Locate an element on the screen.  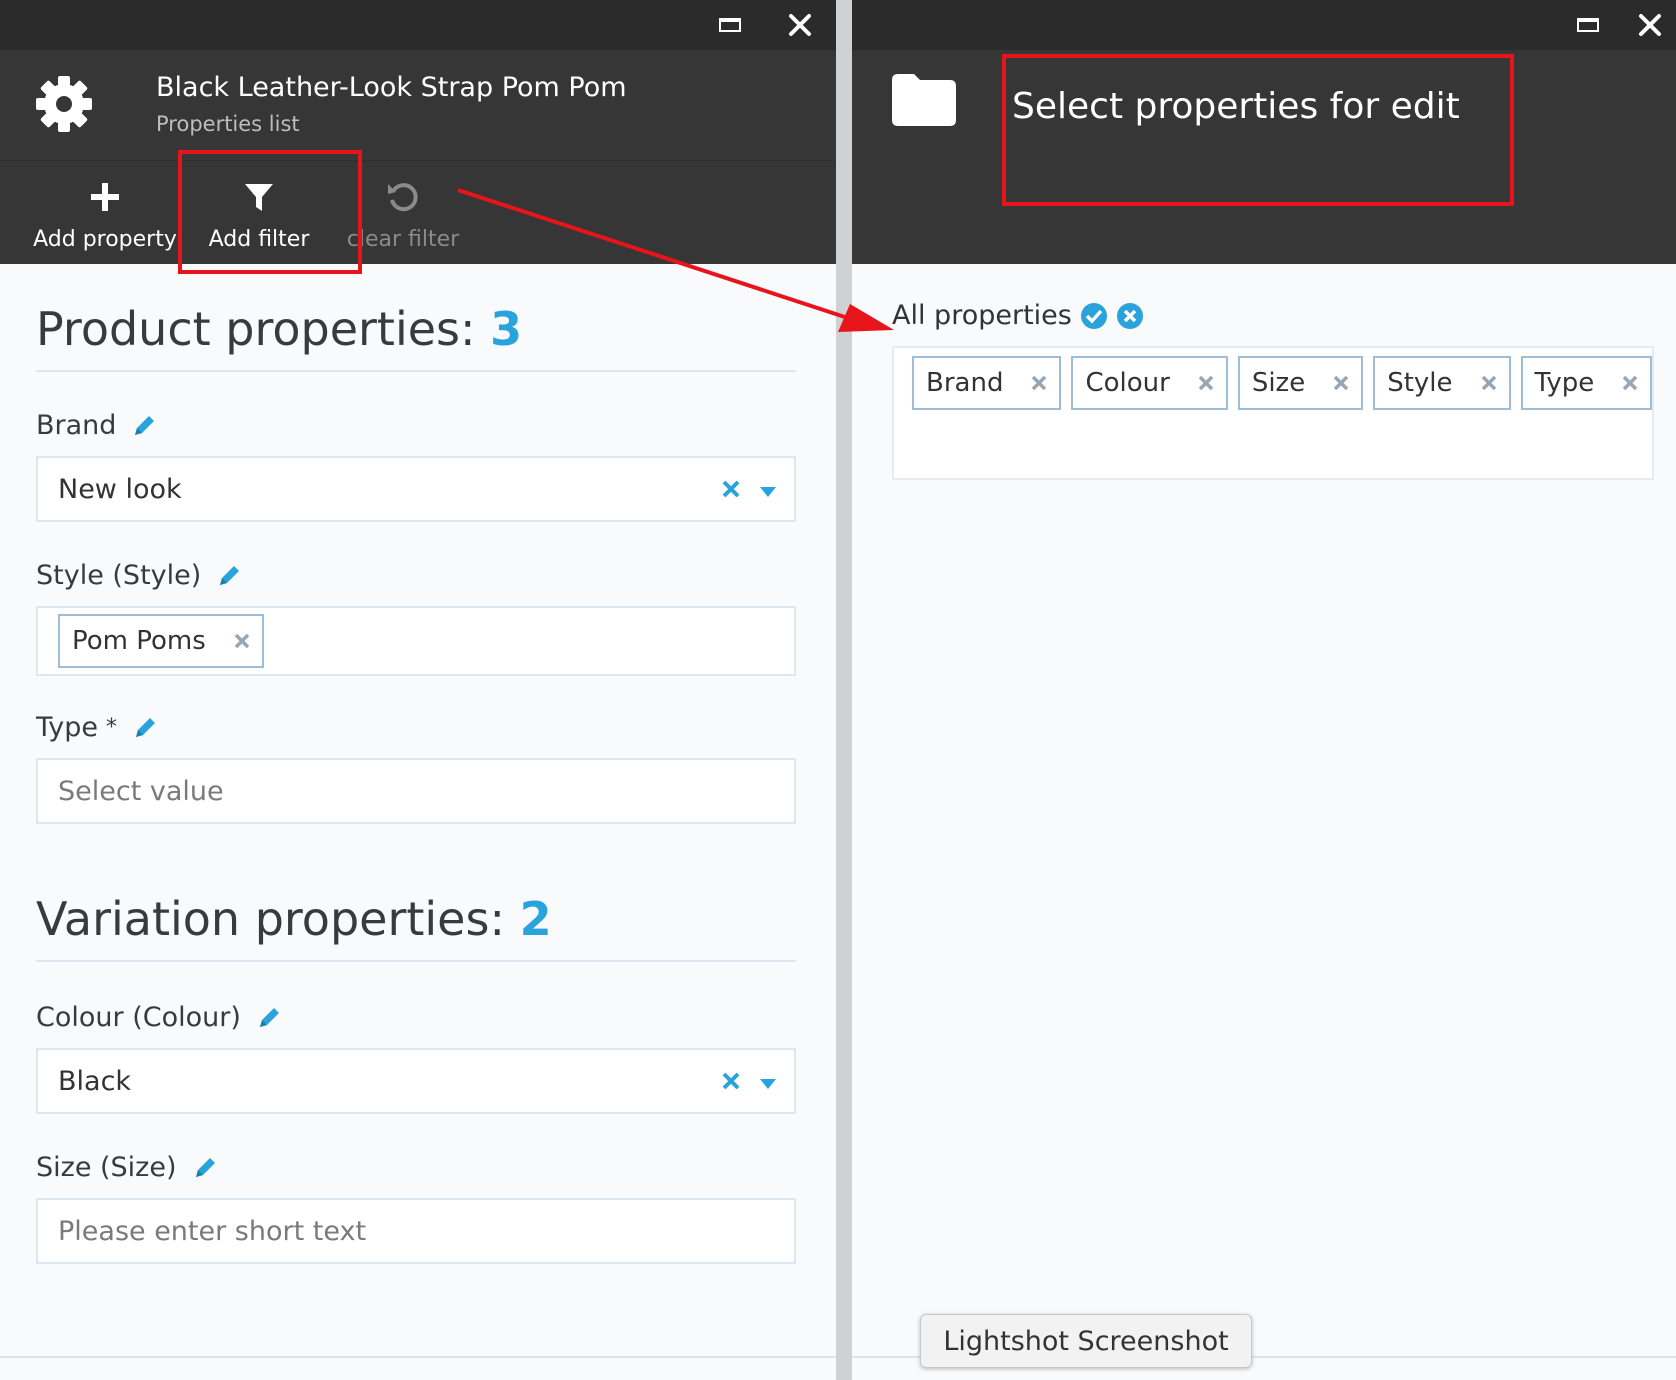
variation-properties-heading: Variation properties: 2 is located at coordinates (294, 919).